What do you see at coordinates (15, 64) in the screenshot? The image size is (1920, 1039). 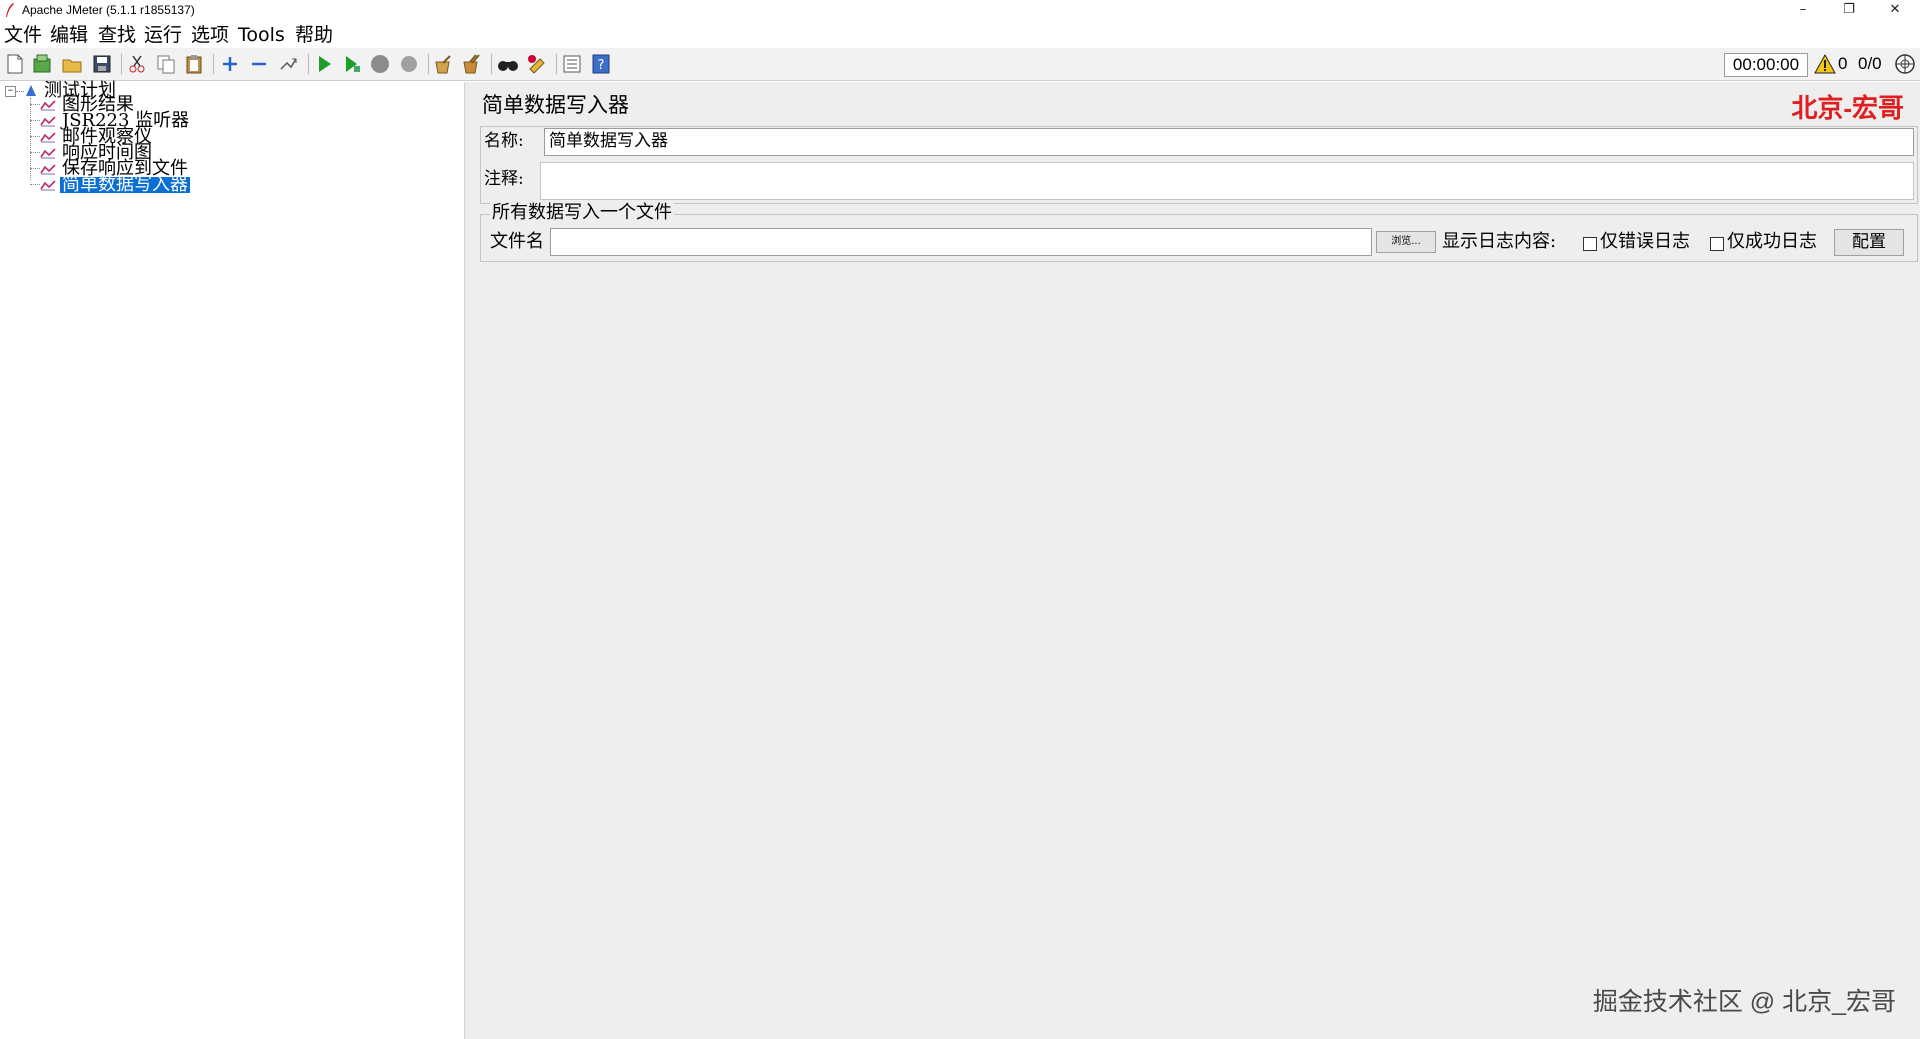 I see `new-icon` at bounding box center [15, 64].